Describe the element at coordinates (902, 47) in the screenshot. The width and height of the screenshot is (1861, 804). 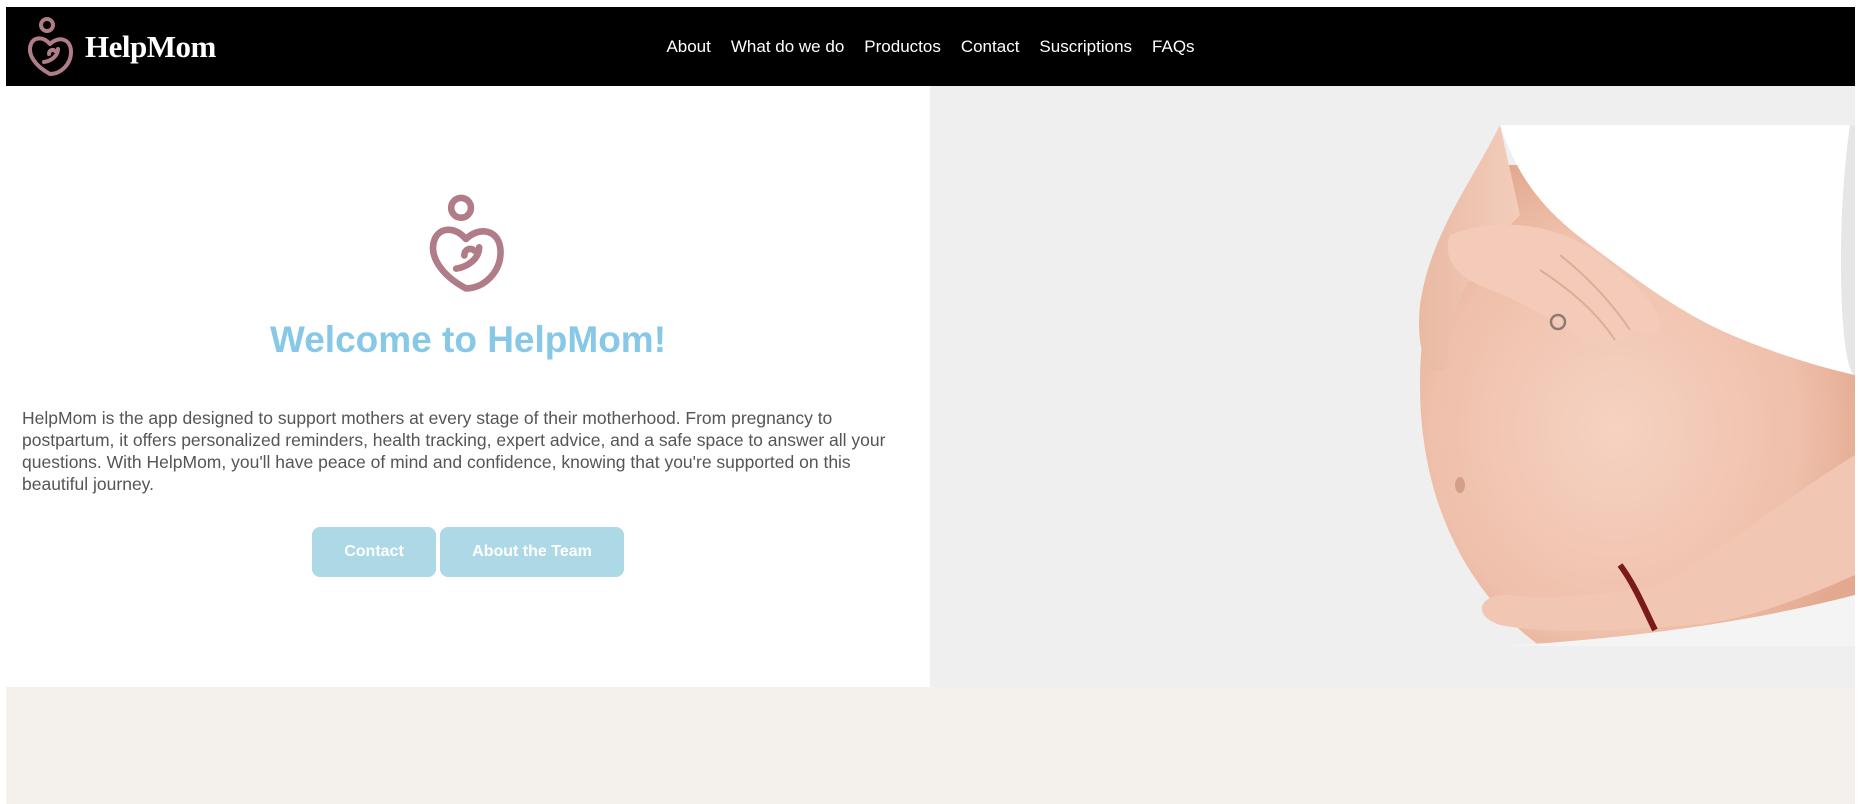
I see `nav-item-productos: Productos` at that location.